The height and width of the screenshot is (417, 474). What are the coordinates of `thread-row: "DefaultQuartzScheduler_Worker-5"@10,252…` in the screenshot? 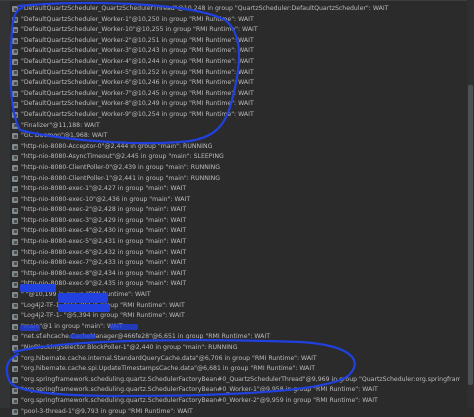 It's located at (236, 73).